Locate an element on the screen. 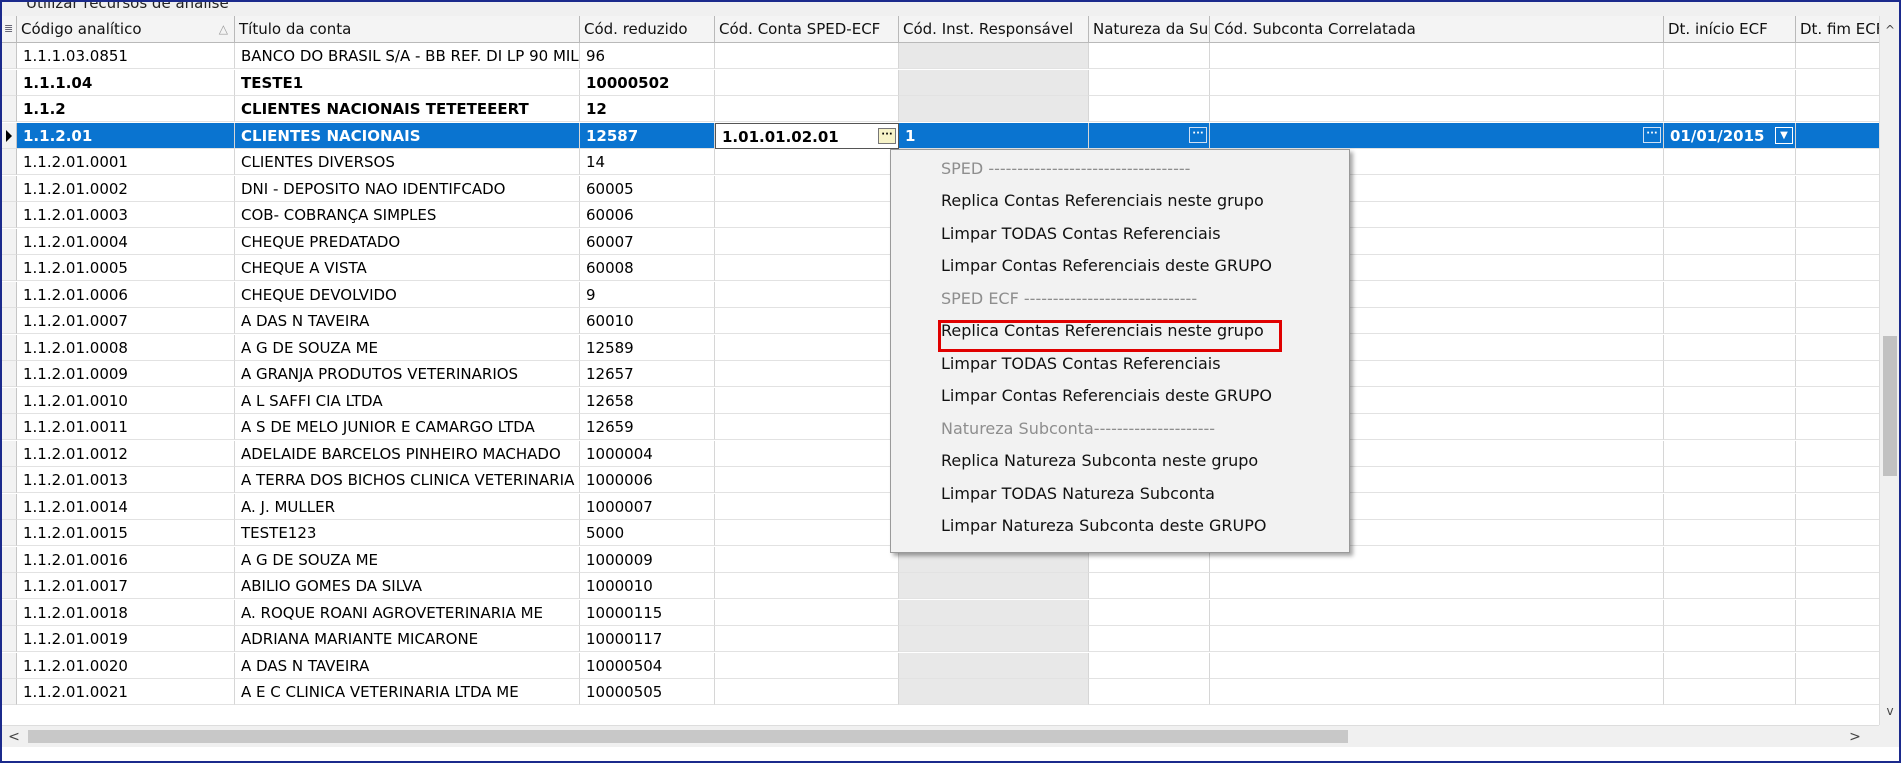 Image resolution: width=1901 pixels, height=763 pixels. cell-reduzido: 1000004 is located at coordinates (647, 453).